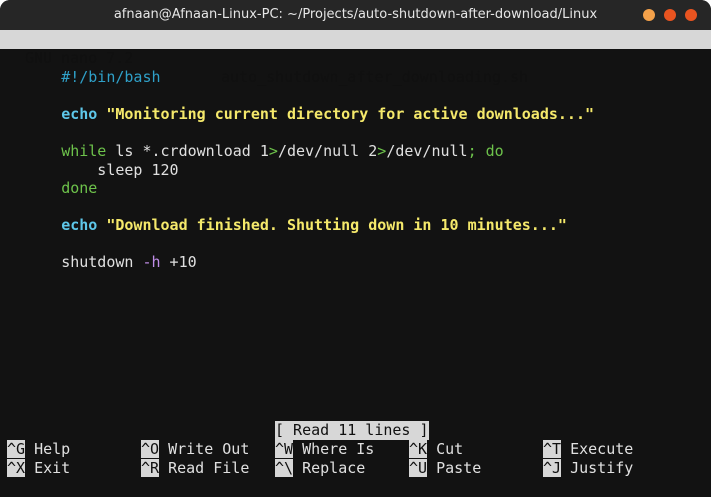 The image size is (711, 497). What do you see at coordinates (691, 15) in the screenshot?
I see `close-button` at bounding box center [691, 15].